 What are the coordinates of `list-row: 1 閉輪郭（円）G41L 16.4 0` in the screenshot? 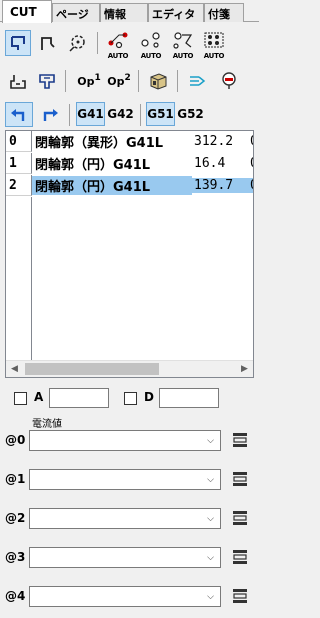 It's located at (129, 163).